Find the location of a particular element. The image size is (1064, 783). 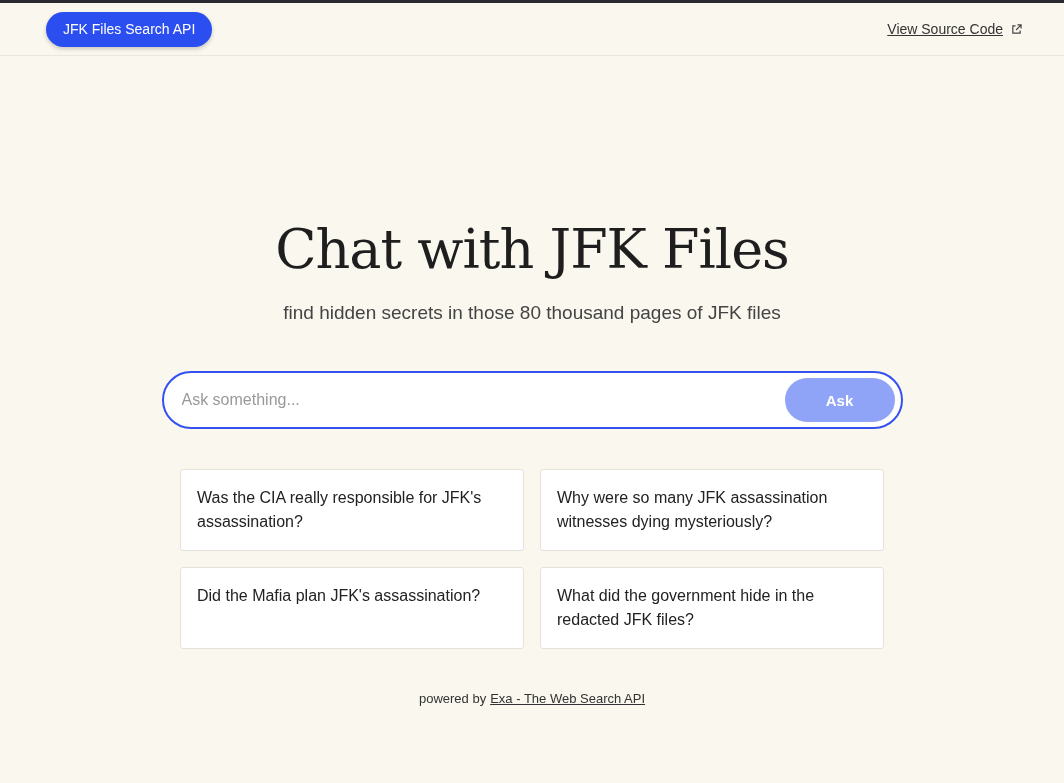

page-title: Chat with JFK Files is located at coordinates (532, 250).